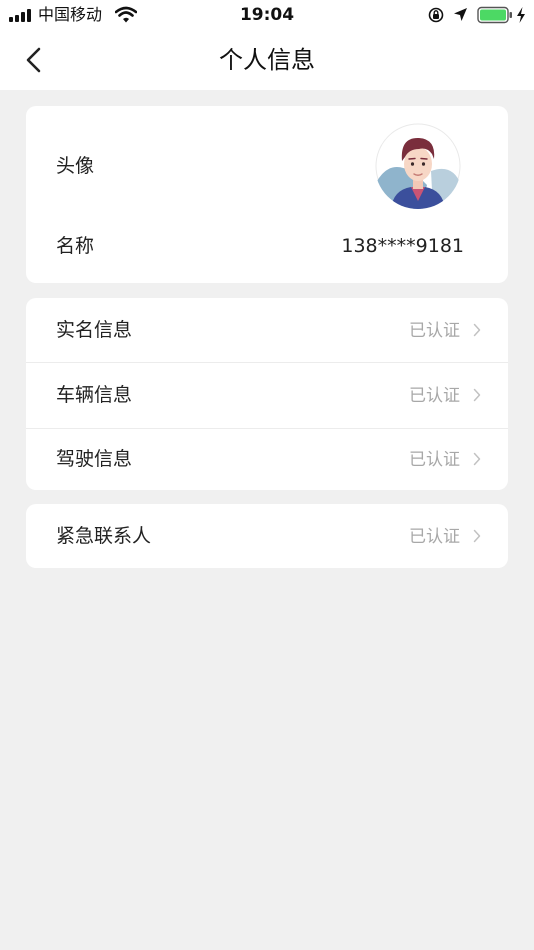 Image resolution: width=534 pixels, height=950 pixels. I want to click on list-item-emergency-contact: 紧急联系人 已认证, so click(267, 536).